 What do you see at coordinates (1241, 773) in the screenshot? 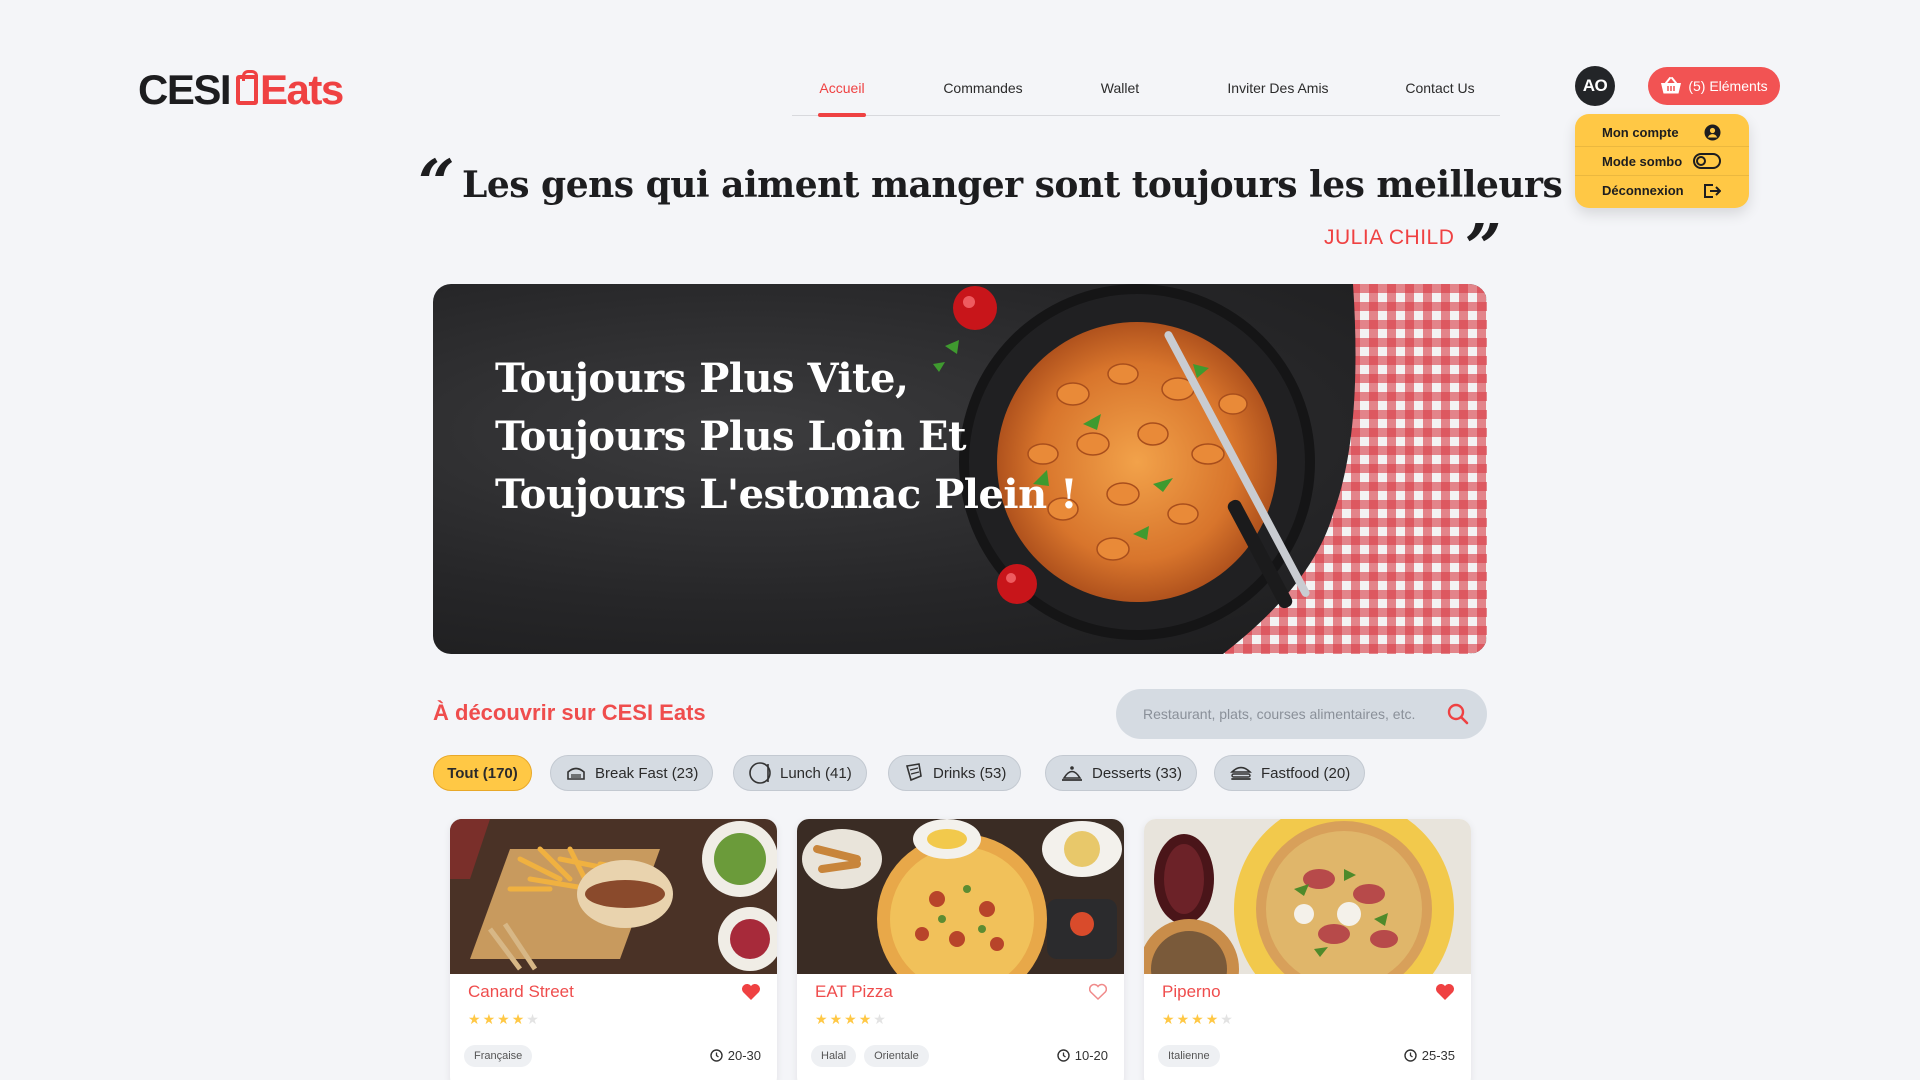
I see `fastfood-icon` at bounding box center [1241, 773].